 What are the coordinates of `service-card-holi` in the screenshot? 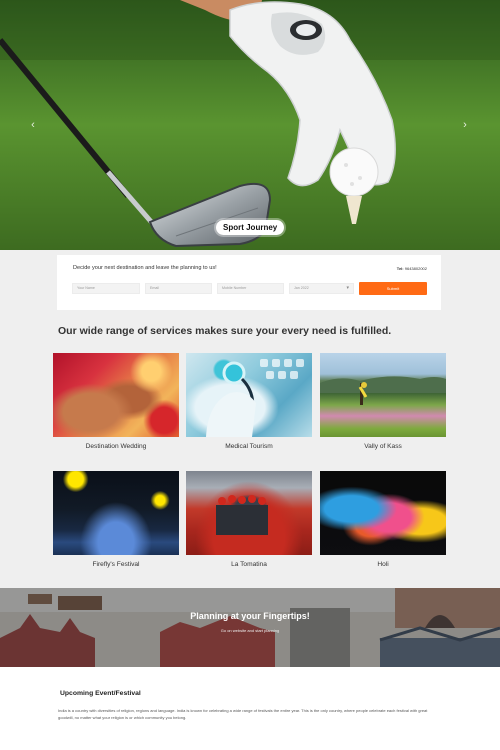 It's located at (383, 513).